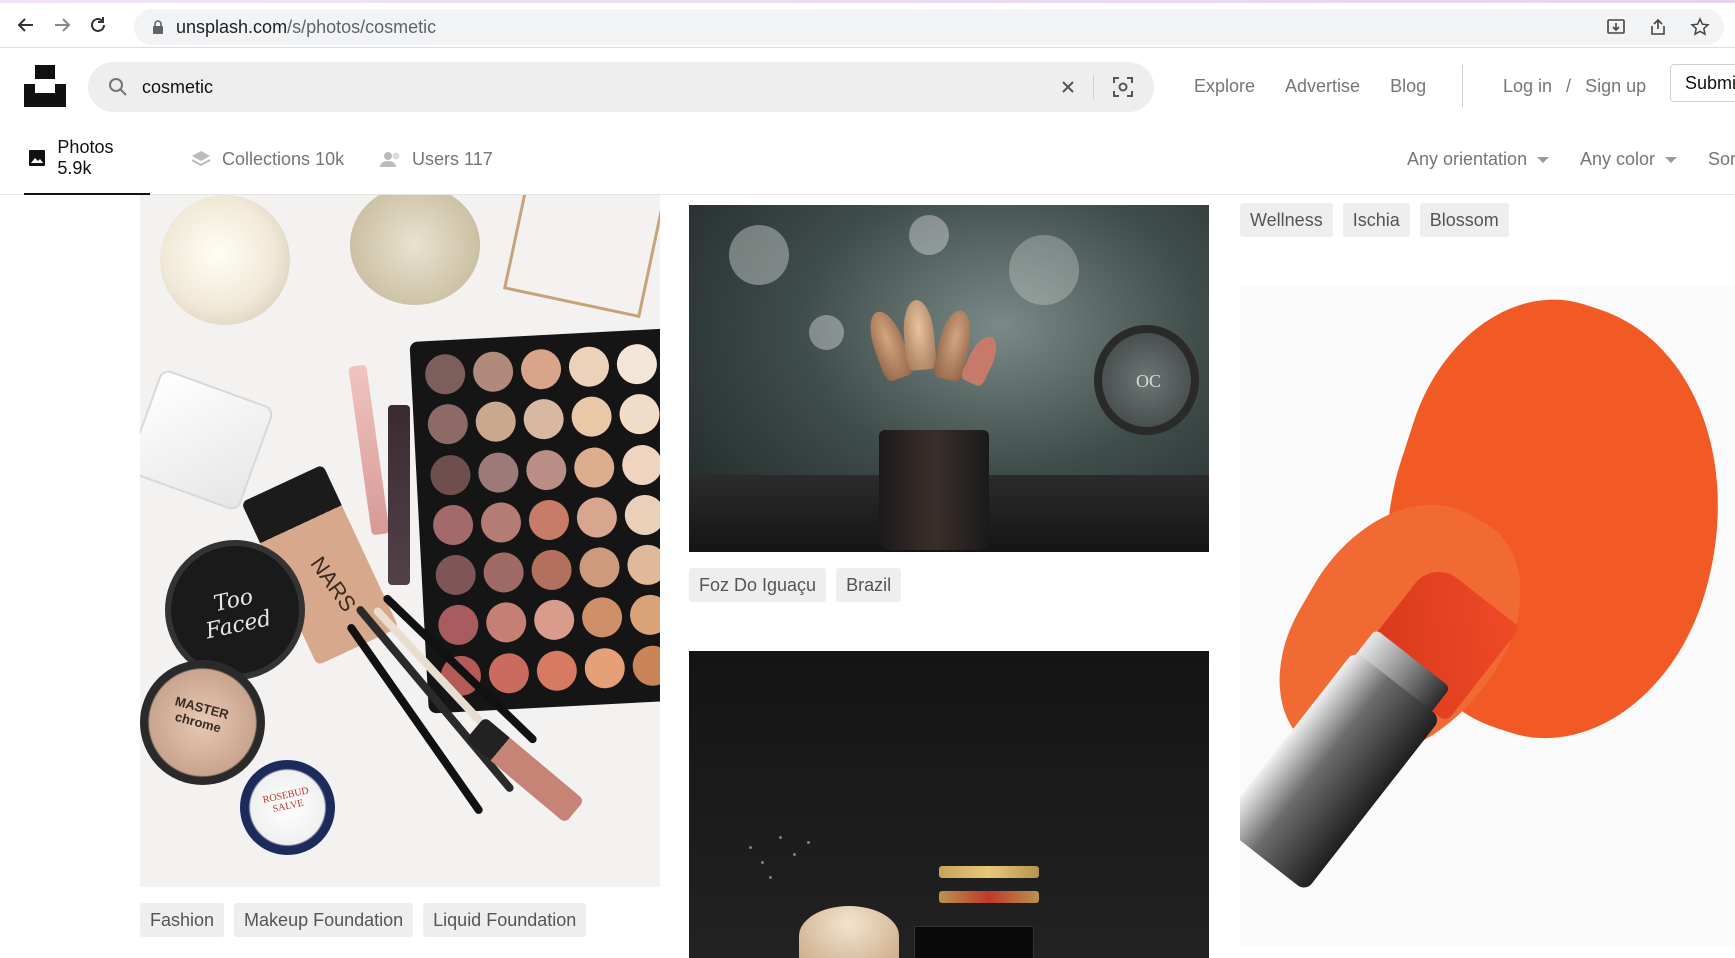  Describe the element at coordinates (399, 495) in the screenshot. I see `mascara-shape` at that location.